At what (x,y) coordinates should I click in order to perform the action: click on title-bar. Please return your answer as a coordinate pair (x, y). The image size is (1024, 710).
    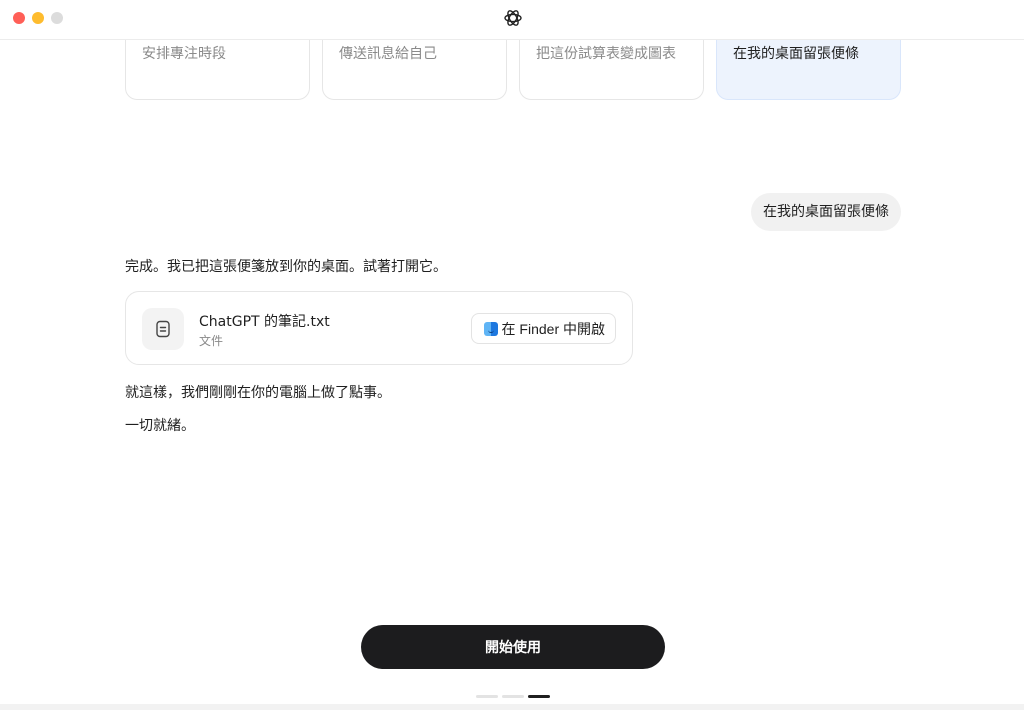
    Looking at the image, I should click on (512, 20).